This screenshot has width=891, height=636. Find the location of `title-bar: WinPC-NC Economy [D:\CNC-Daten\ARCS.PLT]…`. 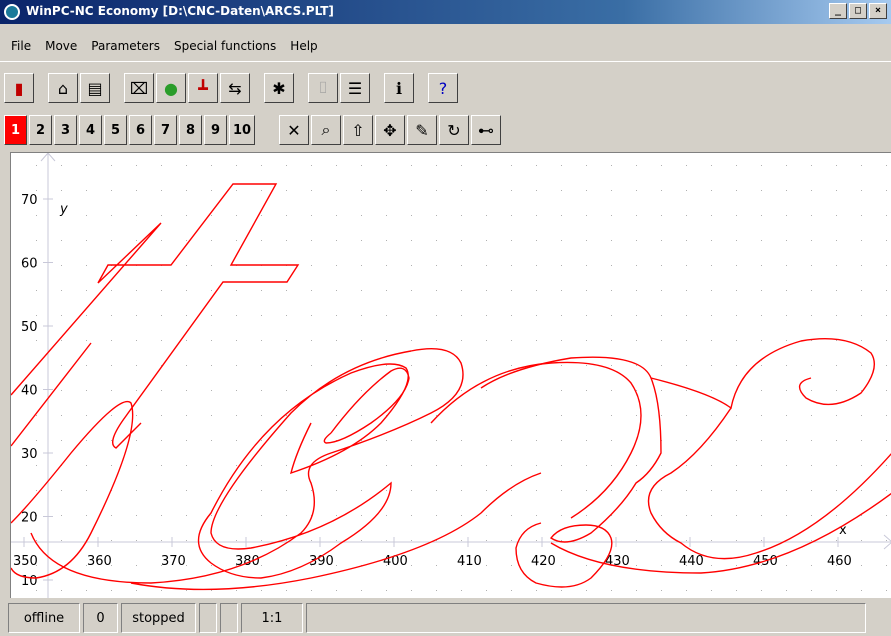

title-bar: WinPC-NC Economy [D:\CNC-Daten\ARCS.PLT]… is located at coordinates (445, 12).